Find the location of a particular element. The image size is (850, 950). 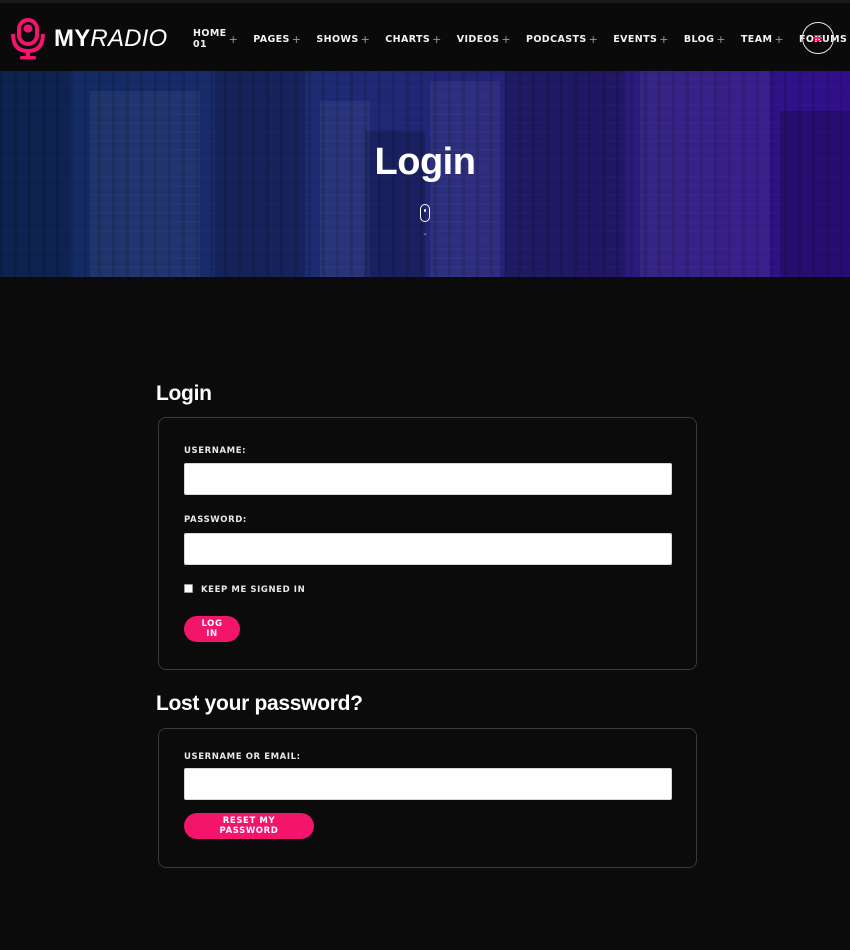

username-label: USERNAME: is located at coordinates (215, 451).